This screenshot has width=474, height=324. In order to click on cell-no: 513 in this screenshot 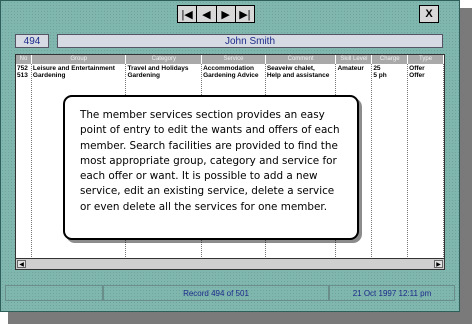, I will do `click(22, 75)`.